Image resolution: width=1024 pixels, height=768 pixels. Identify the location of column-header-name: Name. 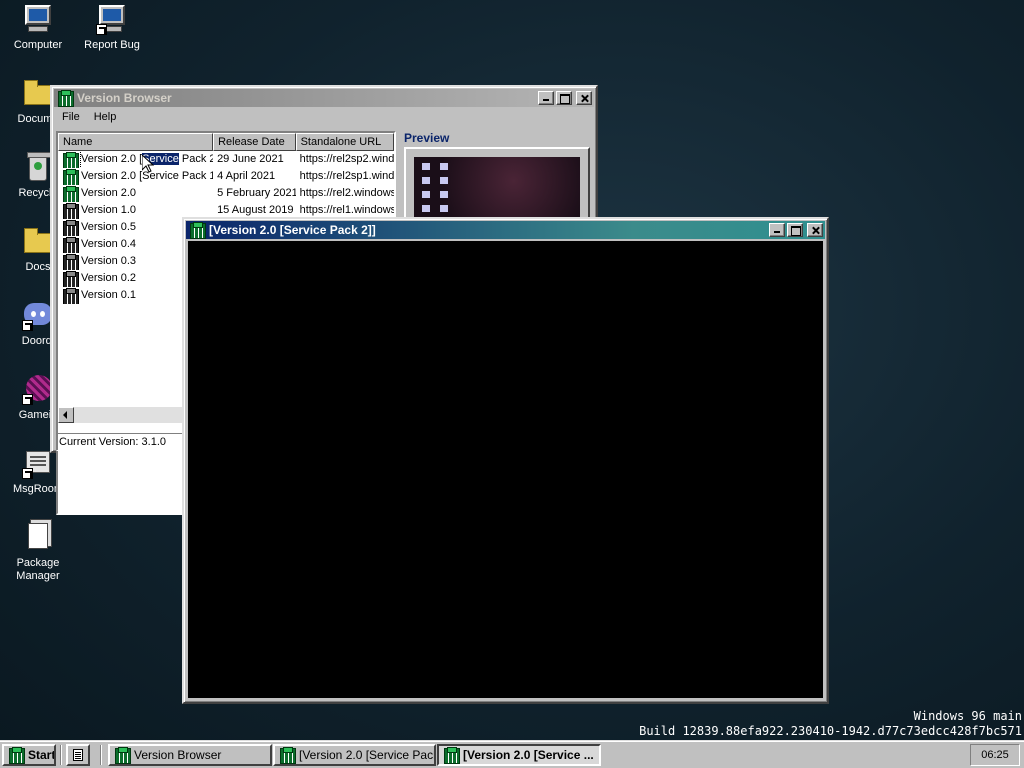
(136, 142).